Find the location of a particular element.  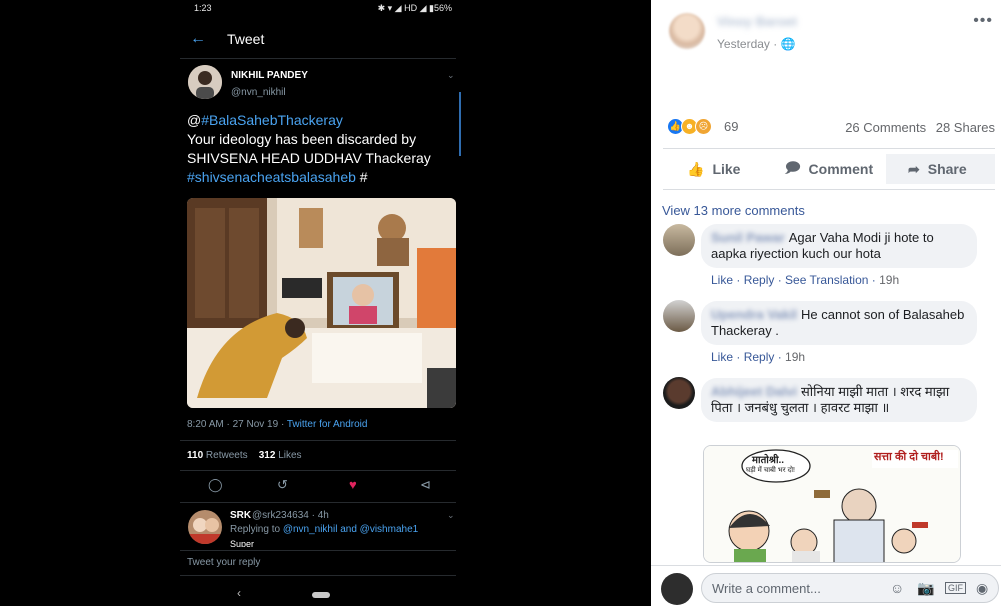

globe-icon: 🌐 is located at coordinates (788, 44).